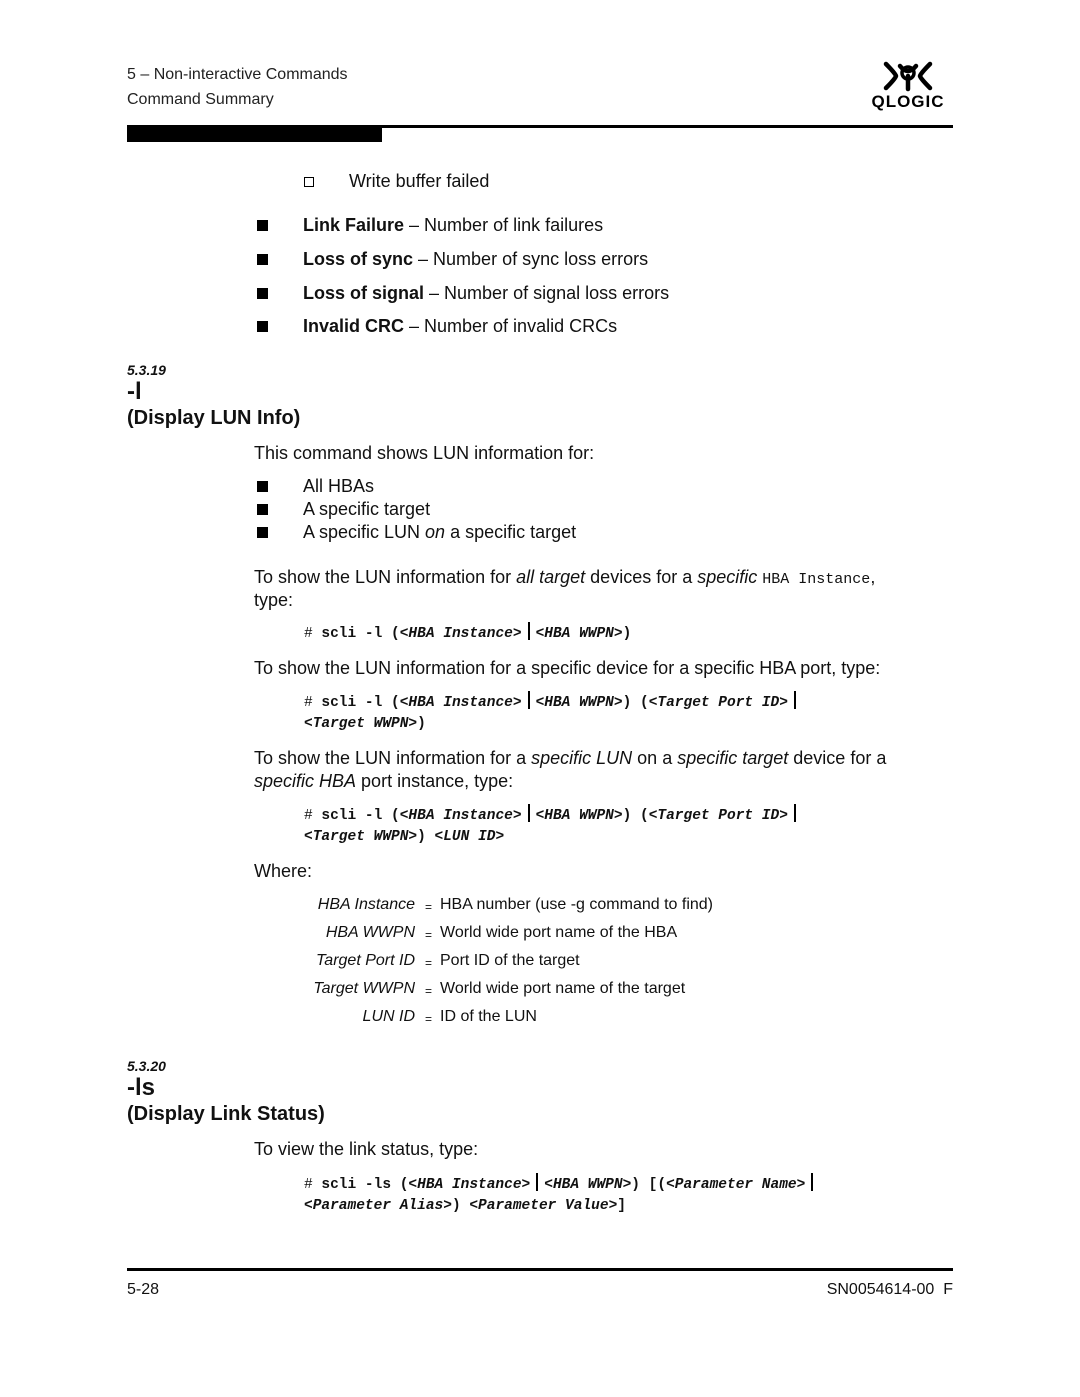 This screenshot has height=1397, width=1080. What do you see at coordinates (143, 1289) in the screenshot?
I see `page-number: 5-28` at bounding box center [143, 1289].